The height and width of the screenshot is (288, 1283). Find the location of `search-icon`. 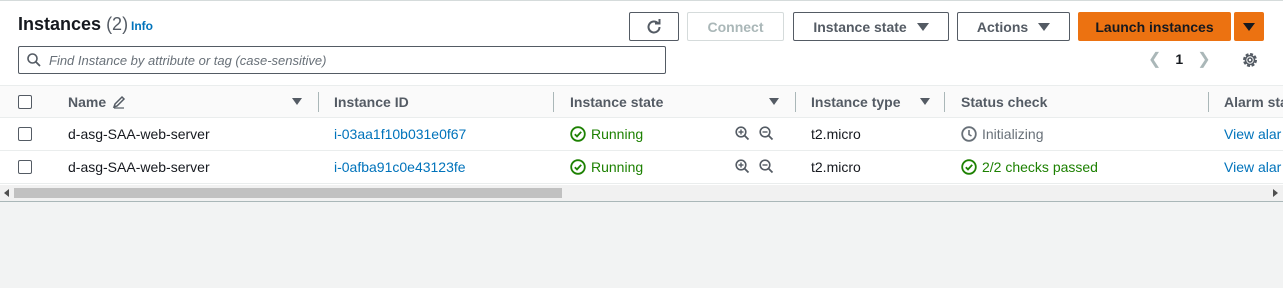

search-icon is located at coordinates (34, 60).